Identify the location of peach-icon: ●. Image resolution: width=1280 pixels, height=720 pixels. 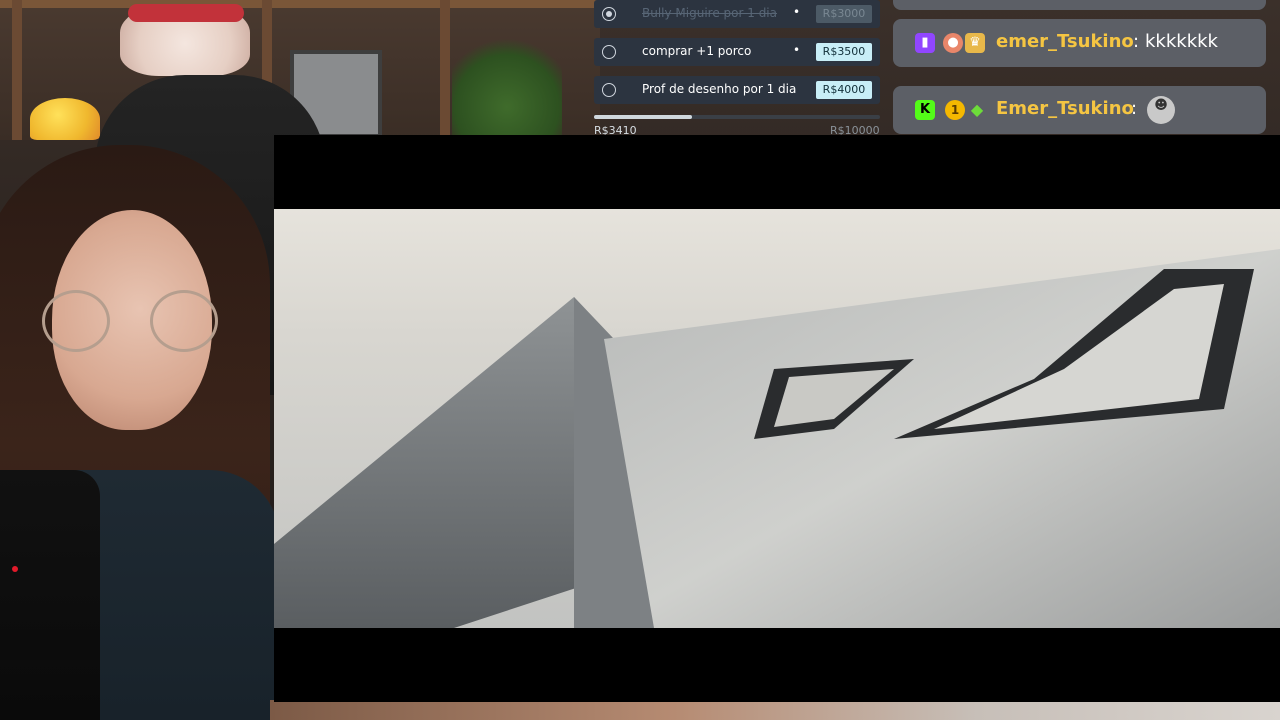
(953, 43).